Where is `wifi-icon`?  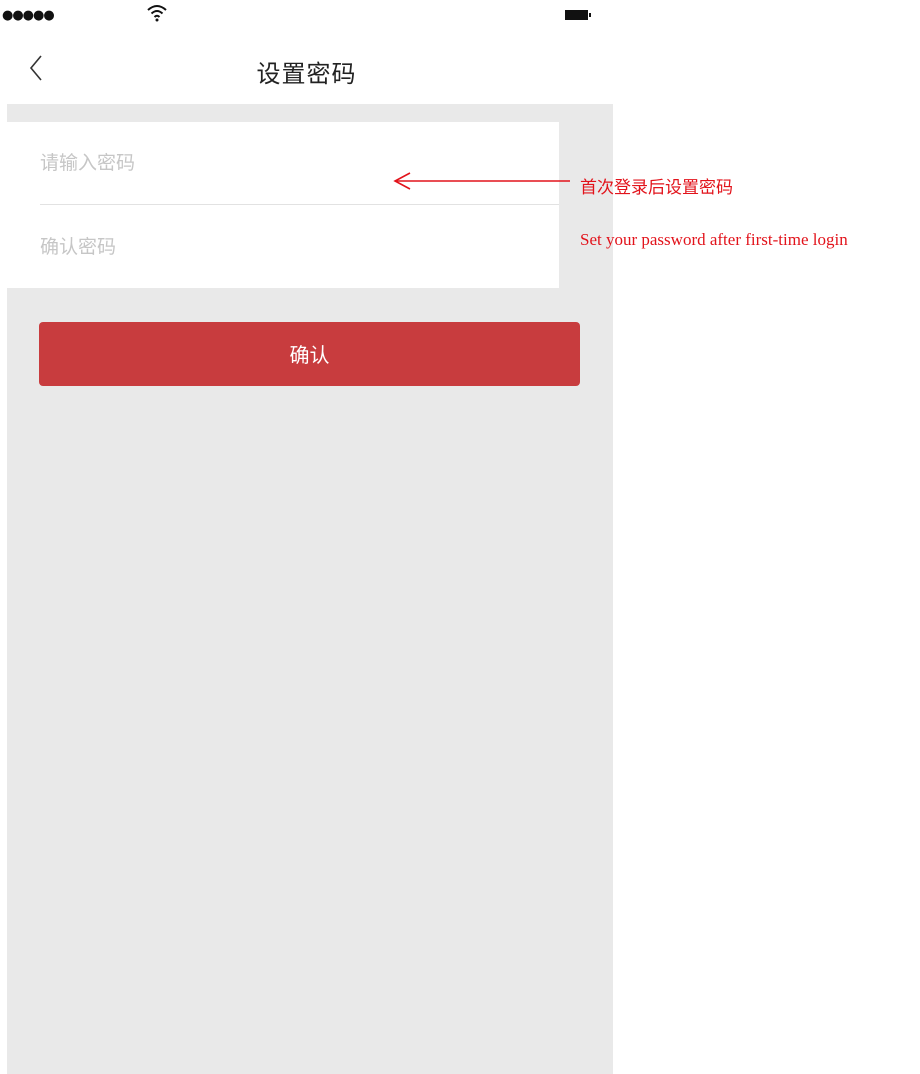 wifi-icon is located at coordinates (157, 13).